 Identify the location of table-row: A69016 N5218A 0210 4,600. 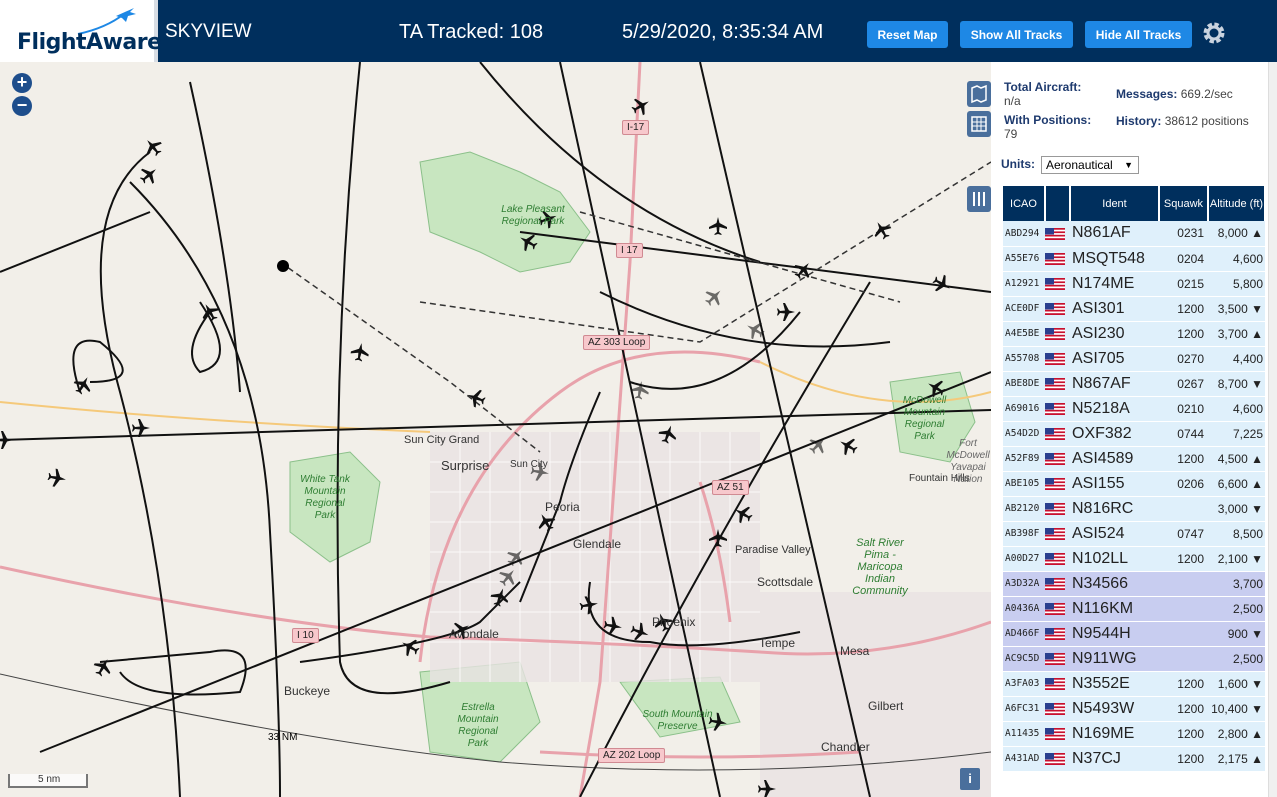
(1134, 409).